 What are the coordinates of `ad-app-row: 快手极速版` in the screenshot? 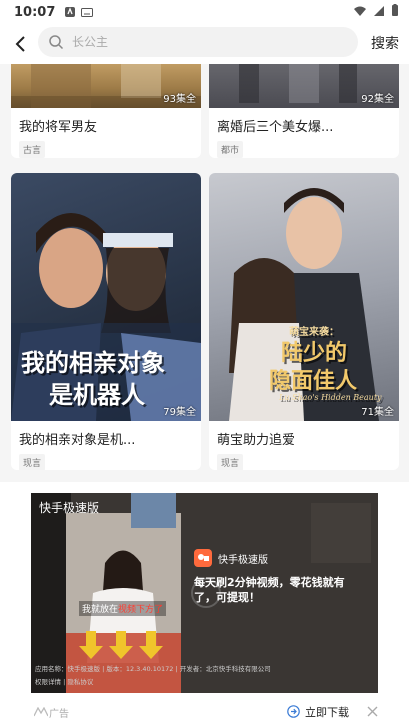 It's located at (231, 558).